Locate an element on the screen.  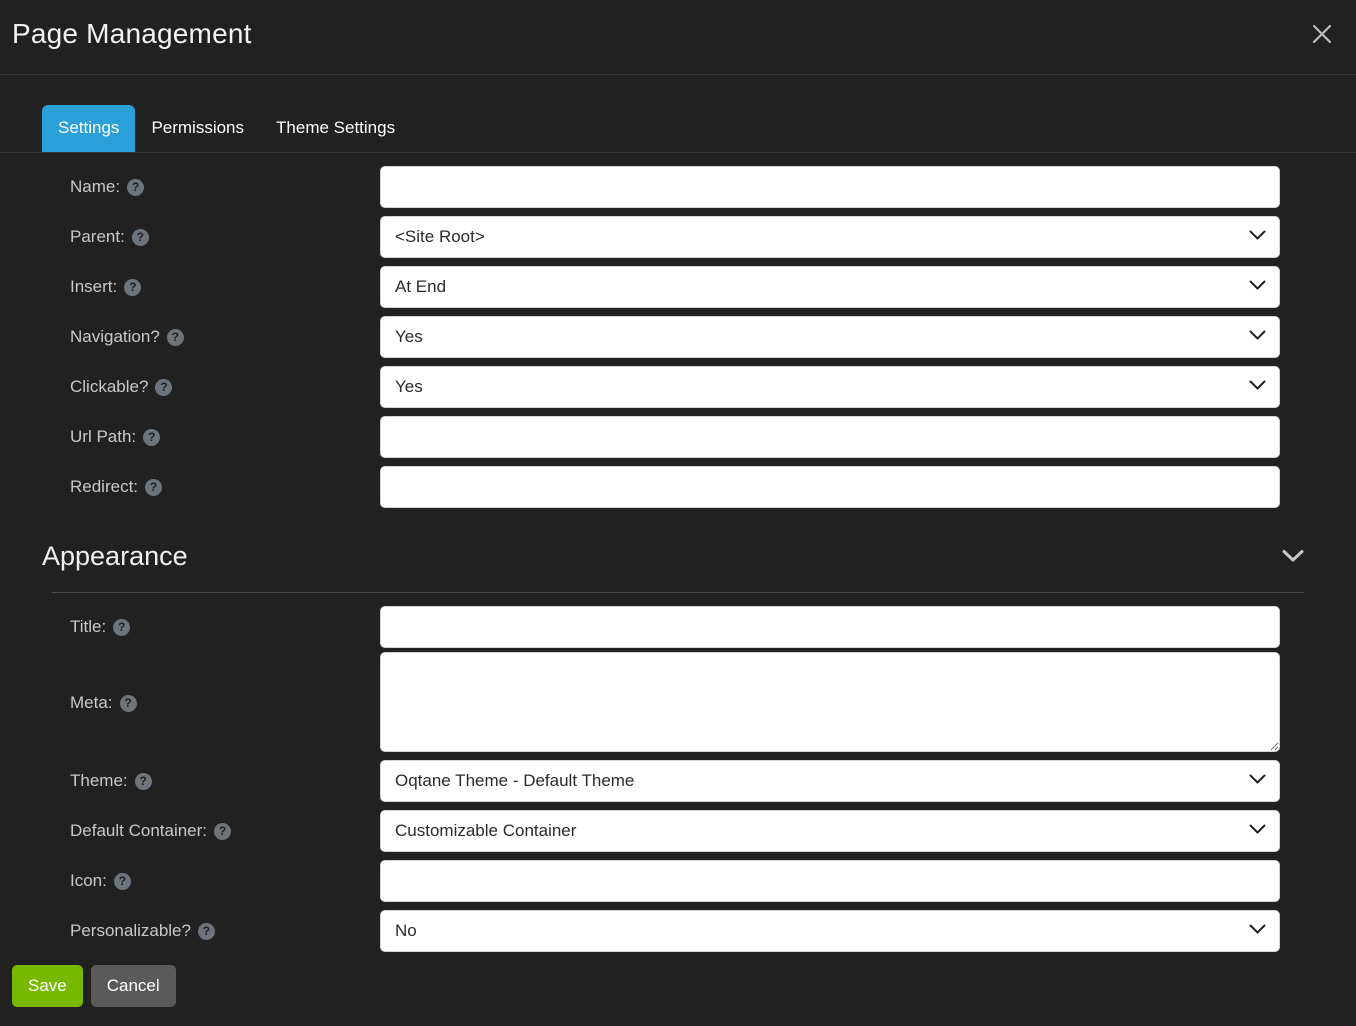
default-container-select is located at coordinates (830, 831).